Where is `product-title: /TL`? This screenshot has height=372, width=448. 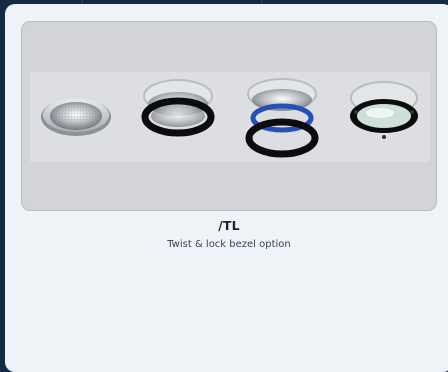
product-title: /TL is located at coordinates (229, 225).